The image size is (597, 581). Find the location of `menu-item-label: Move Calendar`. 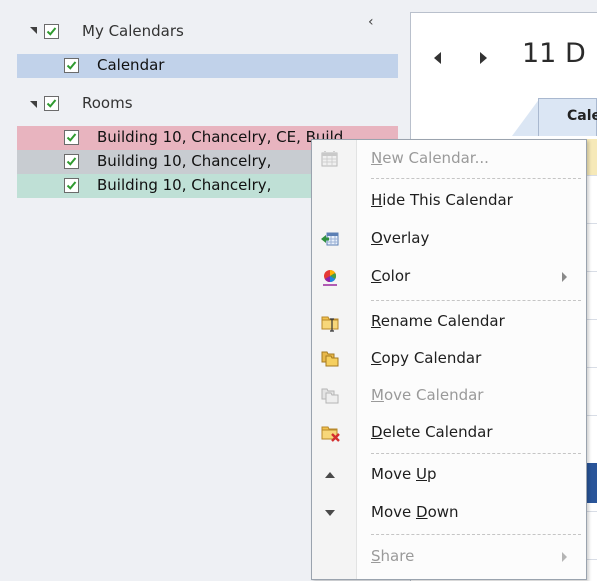

menu-item-label: Move Calendar is located at coordinates (427, 395).